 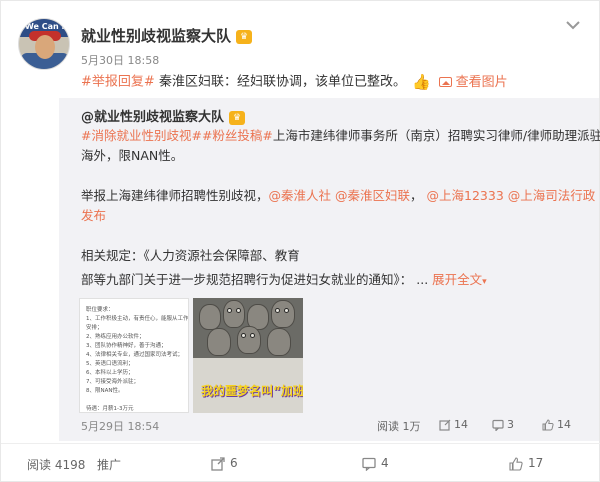 I want to click on expand-label: 展开全文, so click(x=457, y=279).